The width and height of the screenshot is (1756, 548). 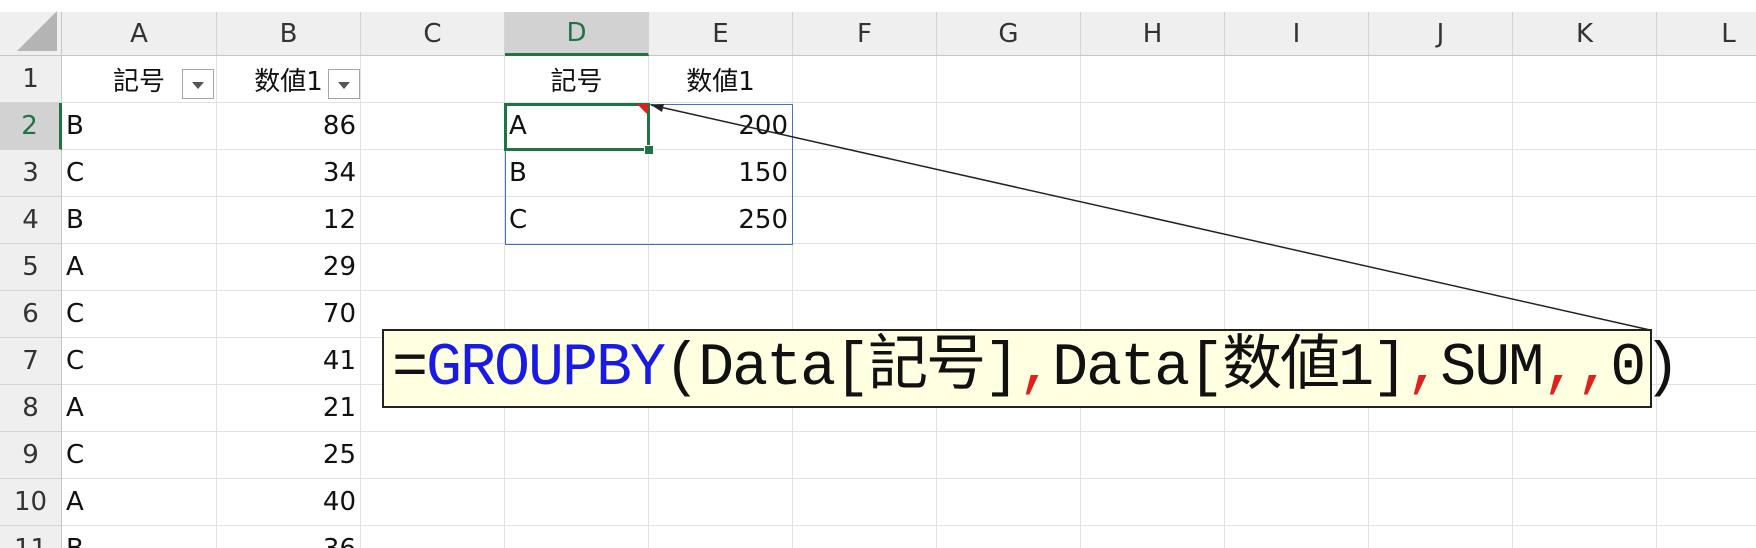 I want to click on column-header-F: F, so click(x=865, y=34).